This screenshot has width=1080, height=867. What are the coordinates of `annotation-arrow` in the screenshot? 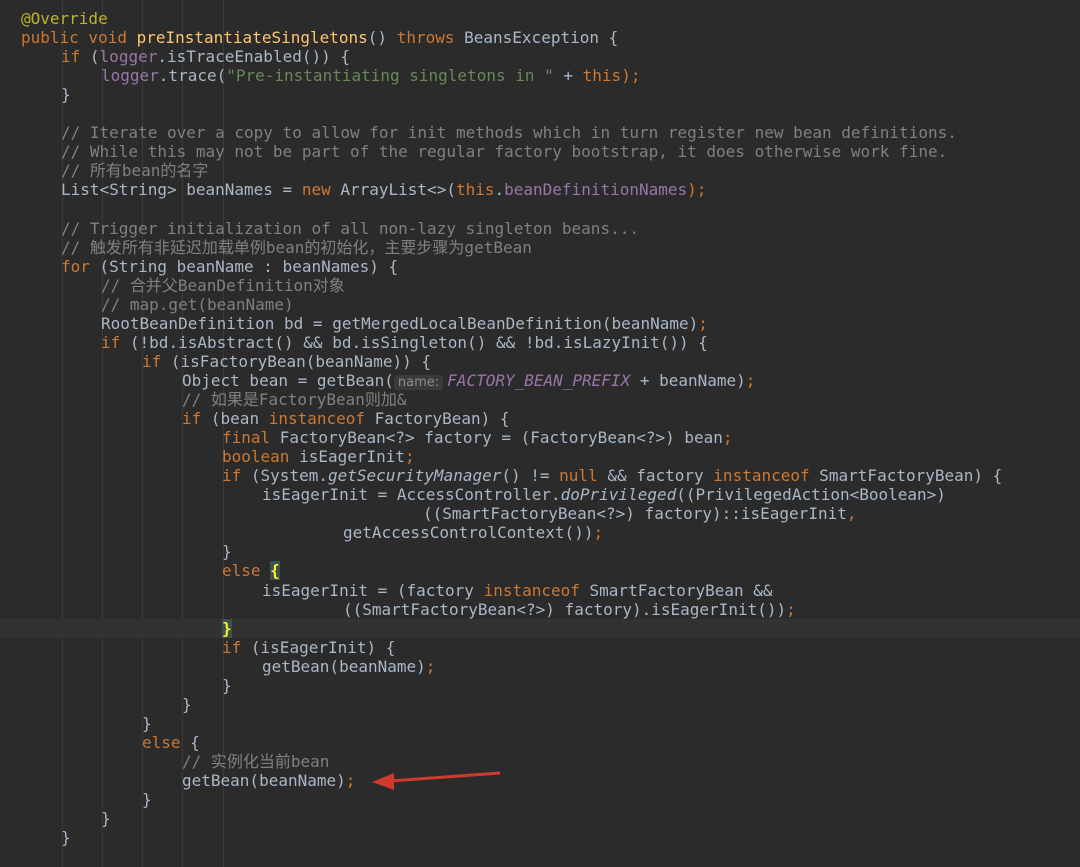 It's located at (436, 780).